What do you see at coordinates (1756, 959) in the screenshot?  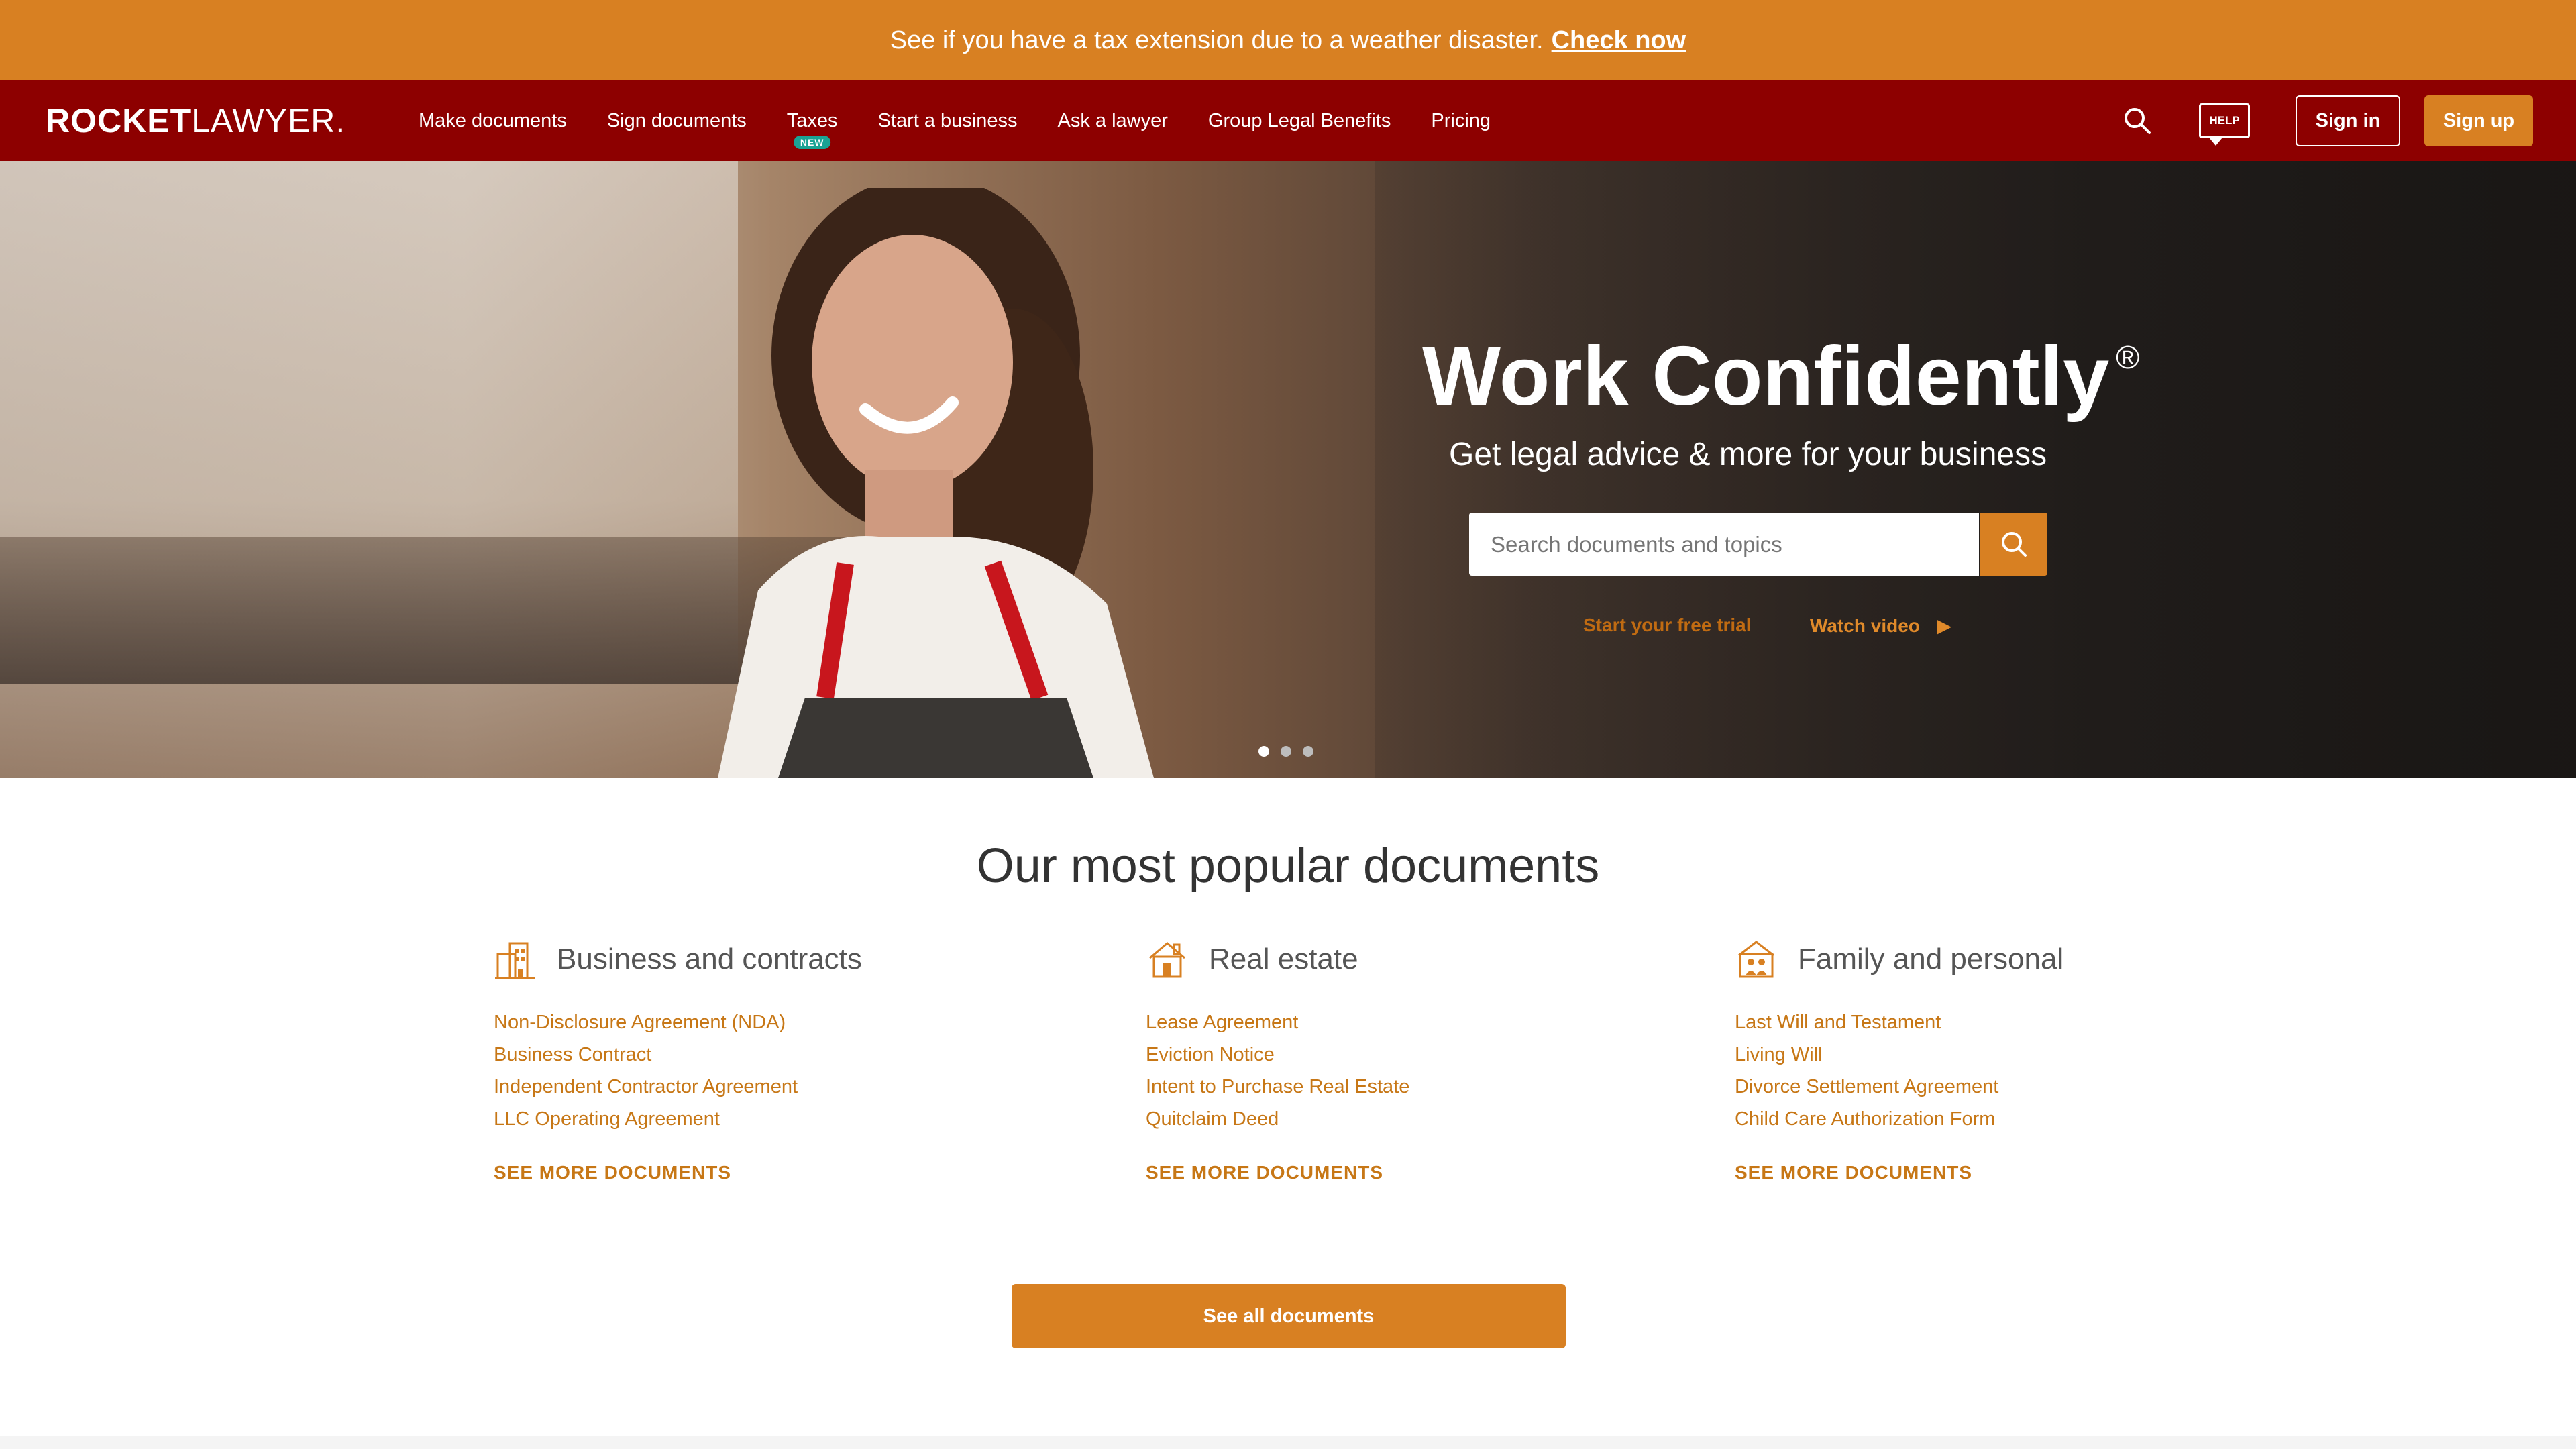 I see `family-icon` at bounding box center [1756, 959].